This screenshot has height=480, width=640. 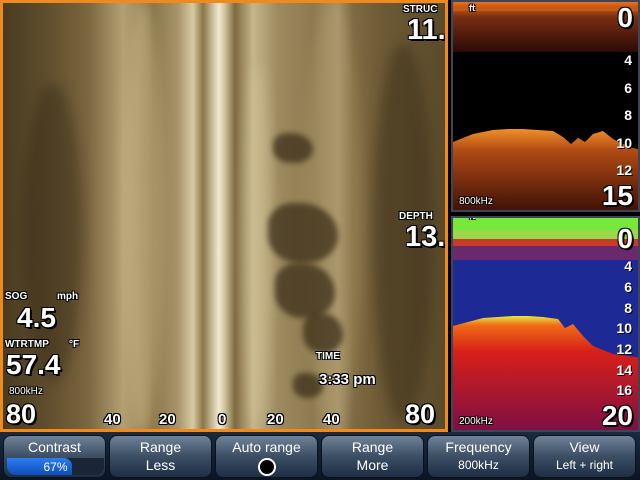 What do you see at coordinates (624, 143) in the screenshot?
I see `top-sonar-scale: 10` at bounding box center [624, 143].